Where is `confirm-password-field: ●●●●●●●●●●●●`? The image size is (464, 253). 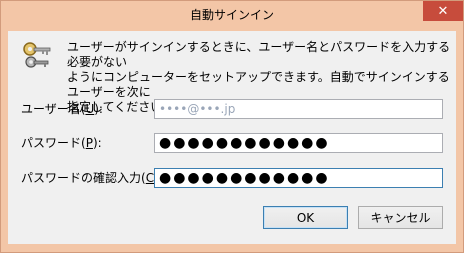
confirm-password-field: ●●●●●●●●●●●● is located at coordinates (298, 178).